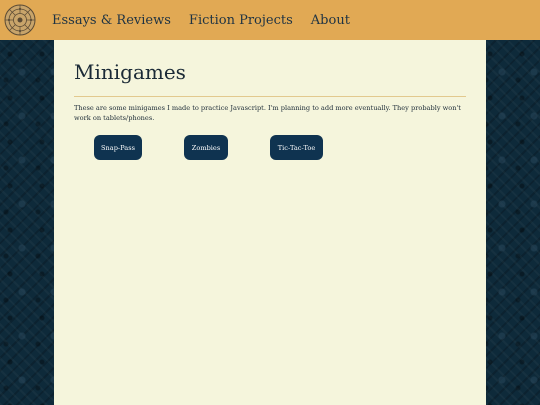 This screenshot has width=540, height=405. I want to click on tic-tac-toe-button: Tic-Tac-Toe, so click(296, 147).